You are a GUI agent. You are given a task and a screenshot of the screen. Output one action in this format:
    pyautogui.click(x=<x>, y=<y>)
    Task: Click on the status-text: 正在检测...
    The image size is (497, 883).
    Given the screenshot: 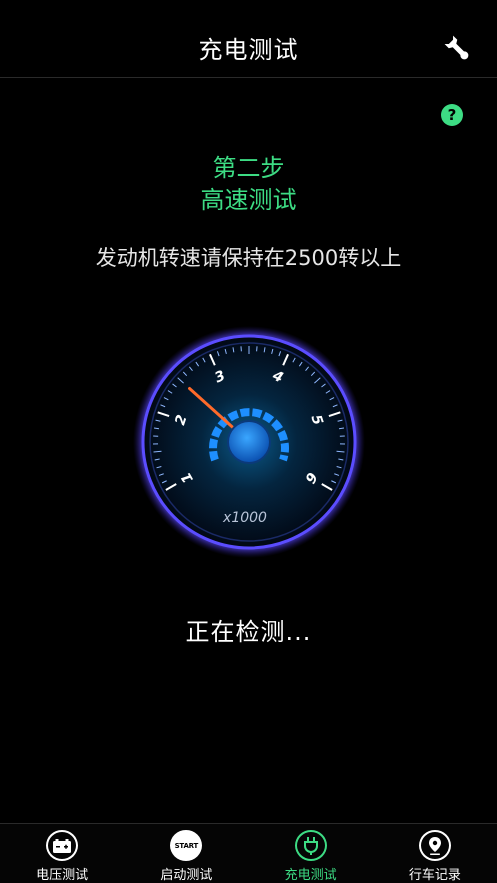 What is the action you would take?
    pyautogui.click(x=248, y=632)
    